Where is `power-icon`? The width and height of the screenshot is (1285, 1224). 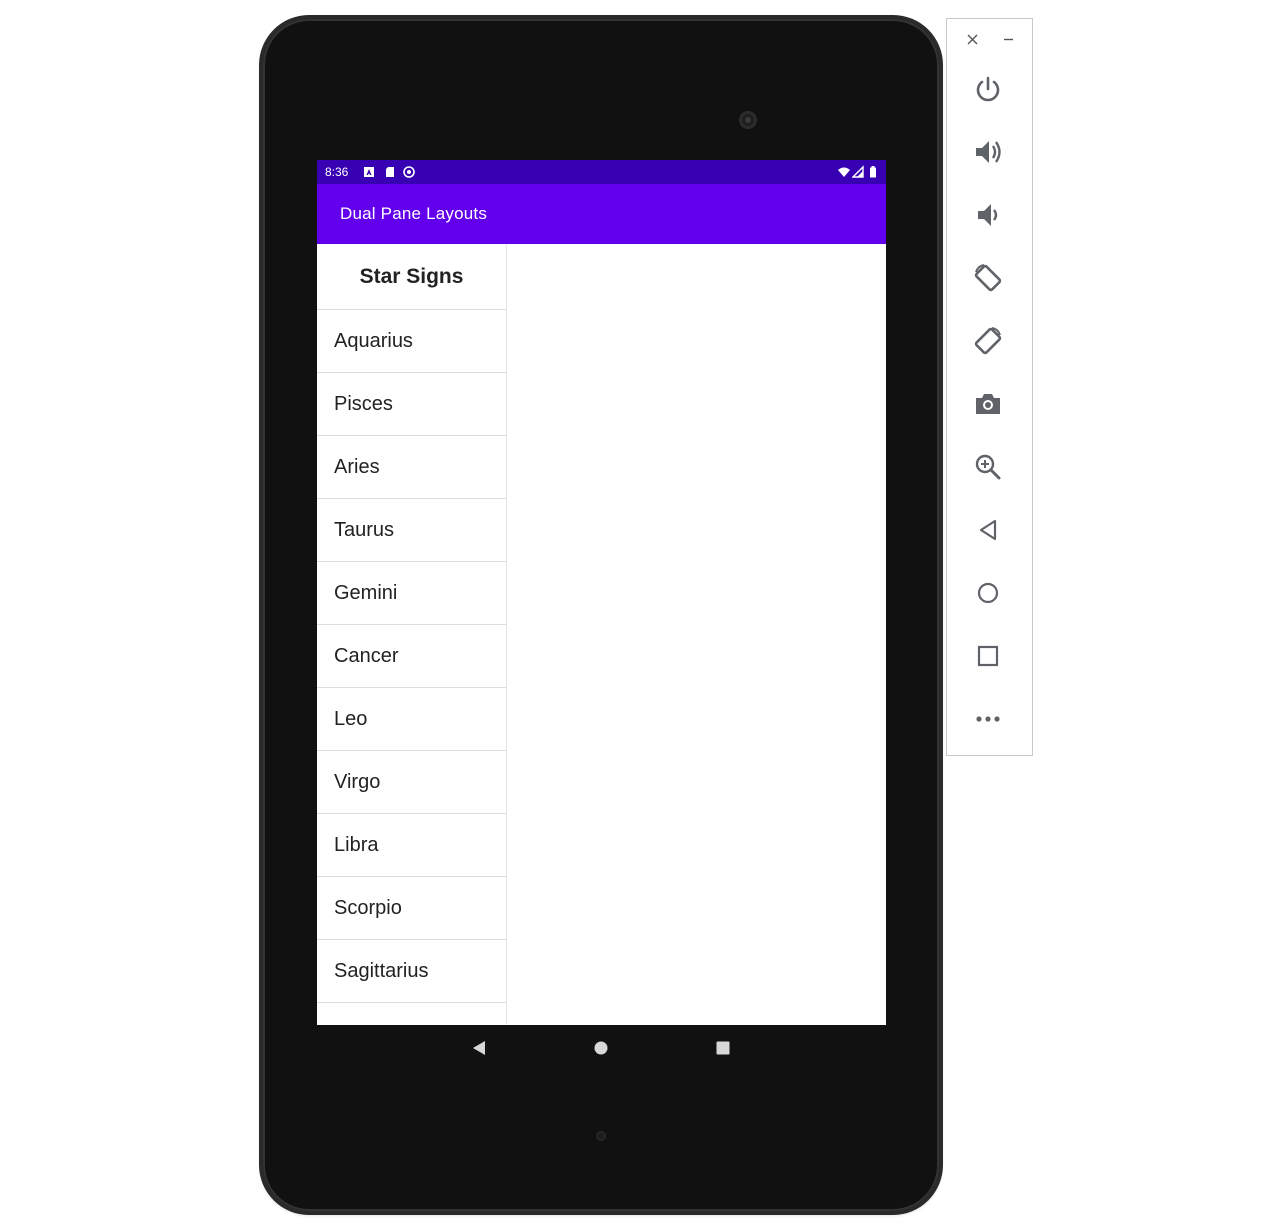 power-icon is located at coordinates (988, 89).